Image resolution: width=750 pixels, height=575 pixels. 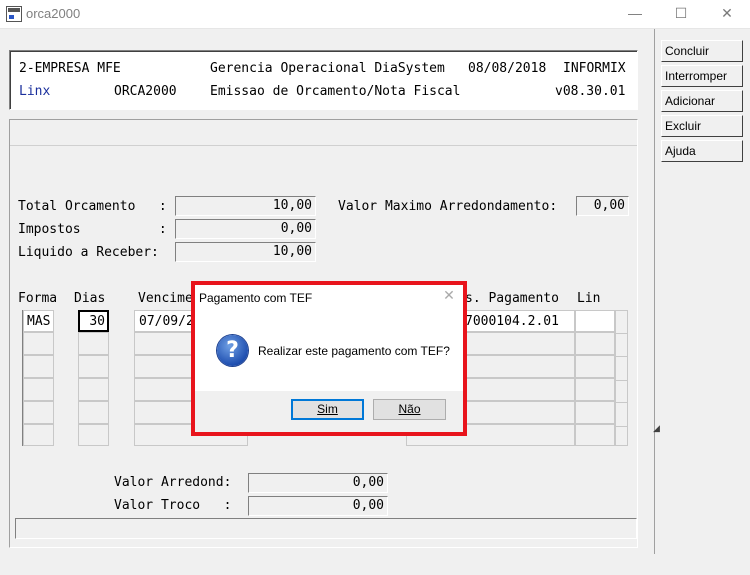 I want to click on window-title: orca2000, so click(x=53, y=13).